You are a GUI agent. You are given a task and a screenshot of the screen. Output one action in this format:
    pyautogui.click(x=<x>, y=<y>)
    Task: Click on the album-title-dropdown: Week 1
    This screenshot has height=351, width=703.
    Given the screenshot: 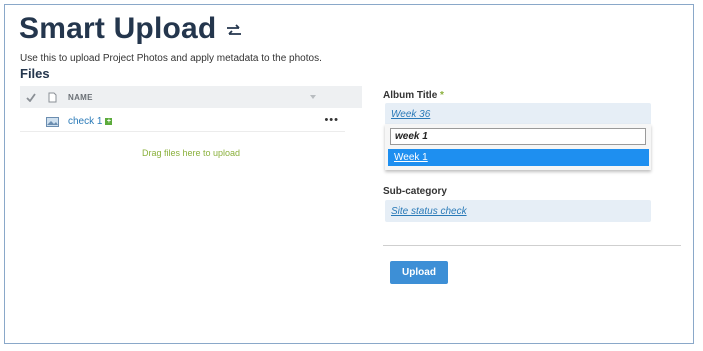 What is the action you would take?
    pyautogui.click(x=518, y=147)
    